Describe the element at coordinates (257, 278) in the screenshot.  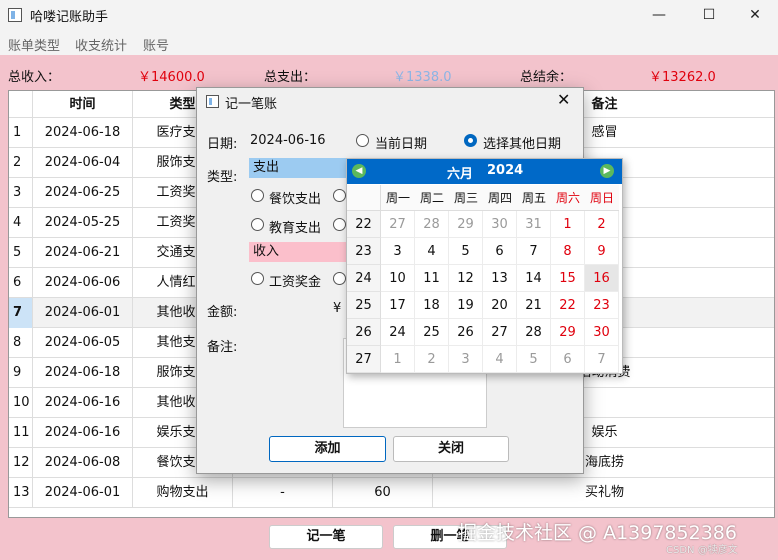
I see `salary-income-radio` at that location.